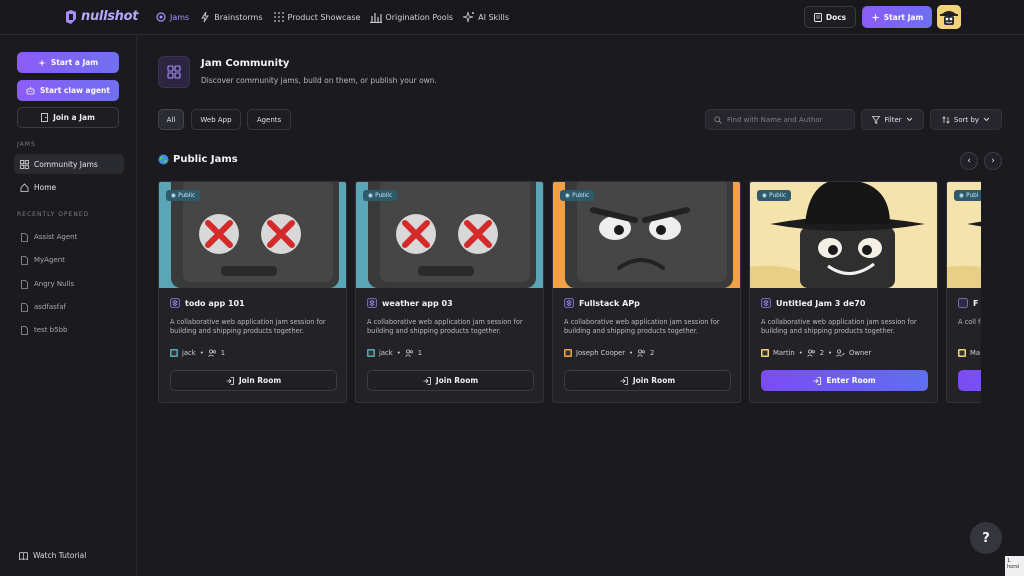 Image resolution: width=1024 pixels, height=576 pixels. What do you see at coordinates (966, 119) in the screenshot?
I see `sort-button: Sort by` at bounding box center [966, 119].